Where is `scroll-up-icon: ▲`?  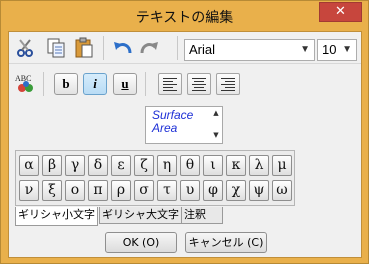 scroll-up-icon: ▲ is located at coordinates (216, 113).